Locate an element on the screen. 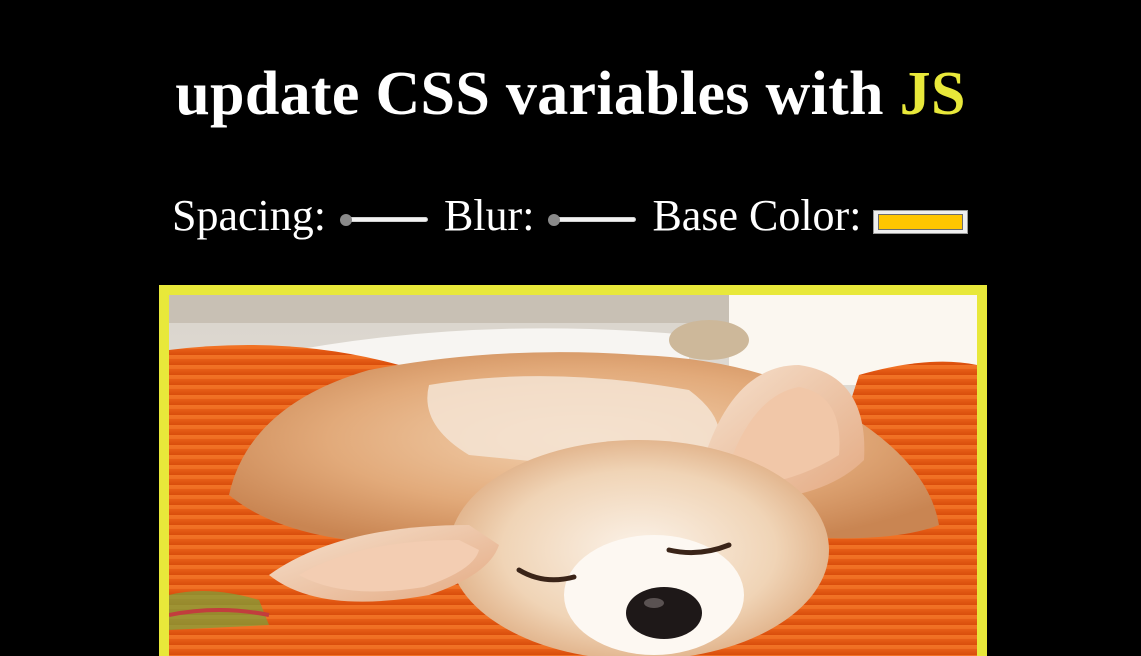 The width and height of the screenshot is (1141, 656). title-text: update CSS variables with is located at coordinates (529, 94).